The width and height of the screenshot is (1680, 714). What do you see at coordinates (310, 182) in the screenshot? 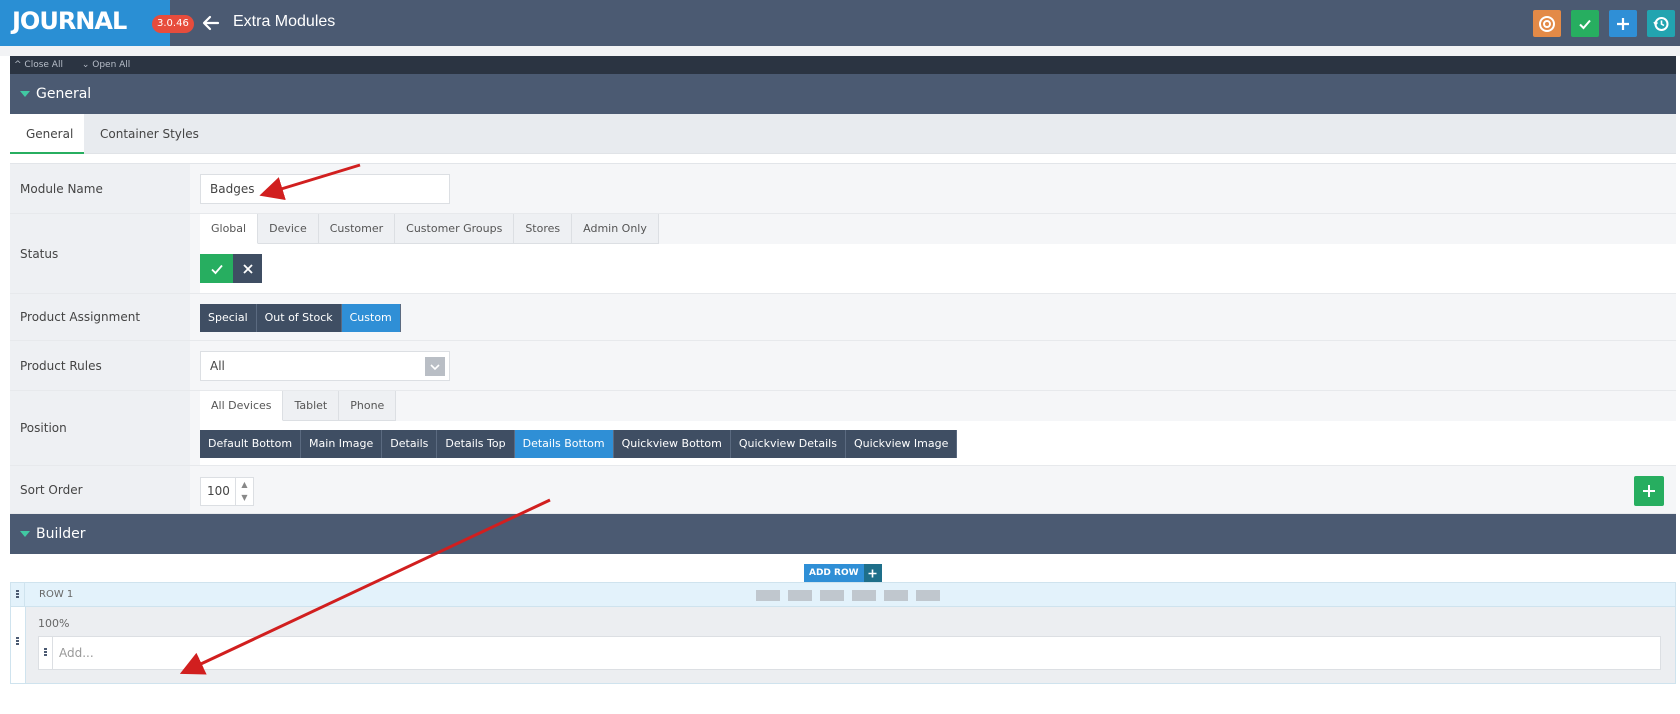
I see `arrow-to-module-name` at bounding box center [310, 182].